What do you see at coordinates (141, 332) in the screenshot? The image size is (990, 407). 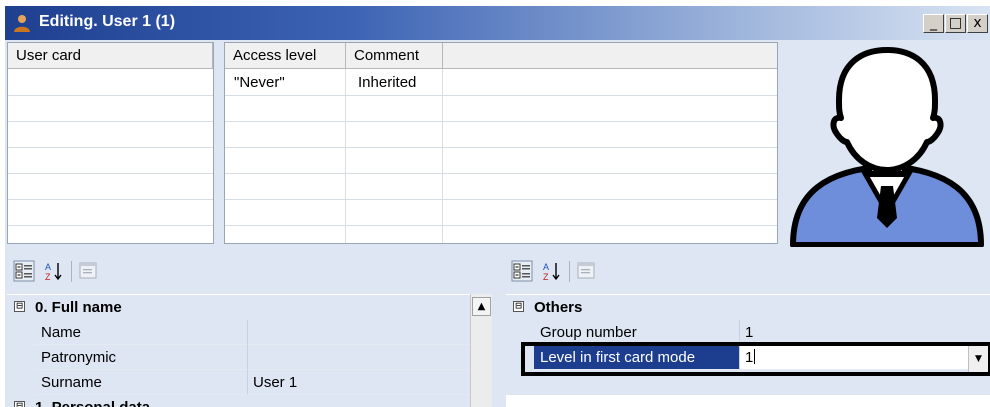 I see `property-name: Name` at bounding box center [141, 332].